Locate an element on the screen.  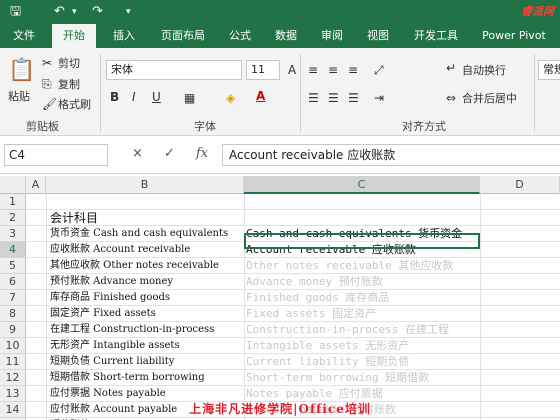
cell-b: 库存商品 Finished goods is located at coordinates (110, 298).